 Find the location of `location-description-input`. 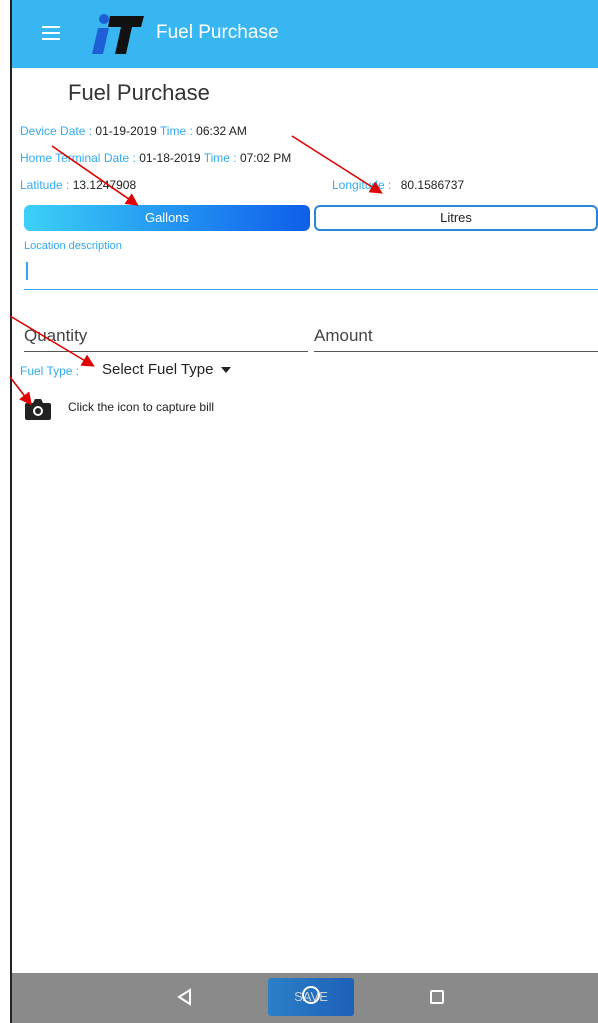

location-description-input is located at coordinates (311, 273).